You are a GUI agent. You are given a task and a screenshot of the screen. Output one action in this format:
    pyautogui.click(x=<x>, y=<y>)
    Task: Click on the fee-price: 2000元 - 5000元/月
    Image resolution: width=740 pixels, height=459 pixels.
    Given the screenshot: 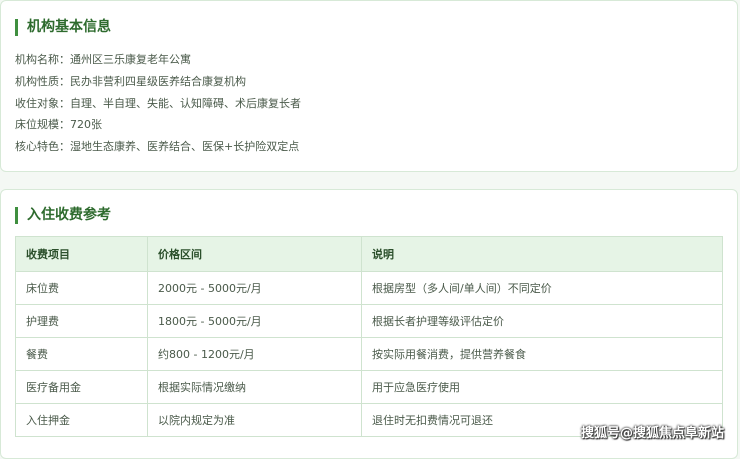 What is the action you would take?
    pyautogui.click(x=255, y=288)
    